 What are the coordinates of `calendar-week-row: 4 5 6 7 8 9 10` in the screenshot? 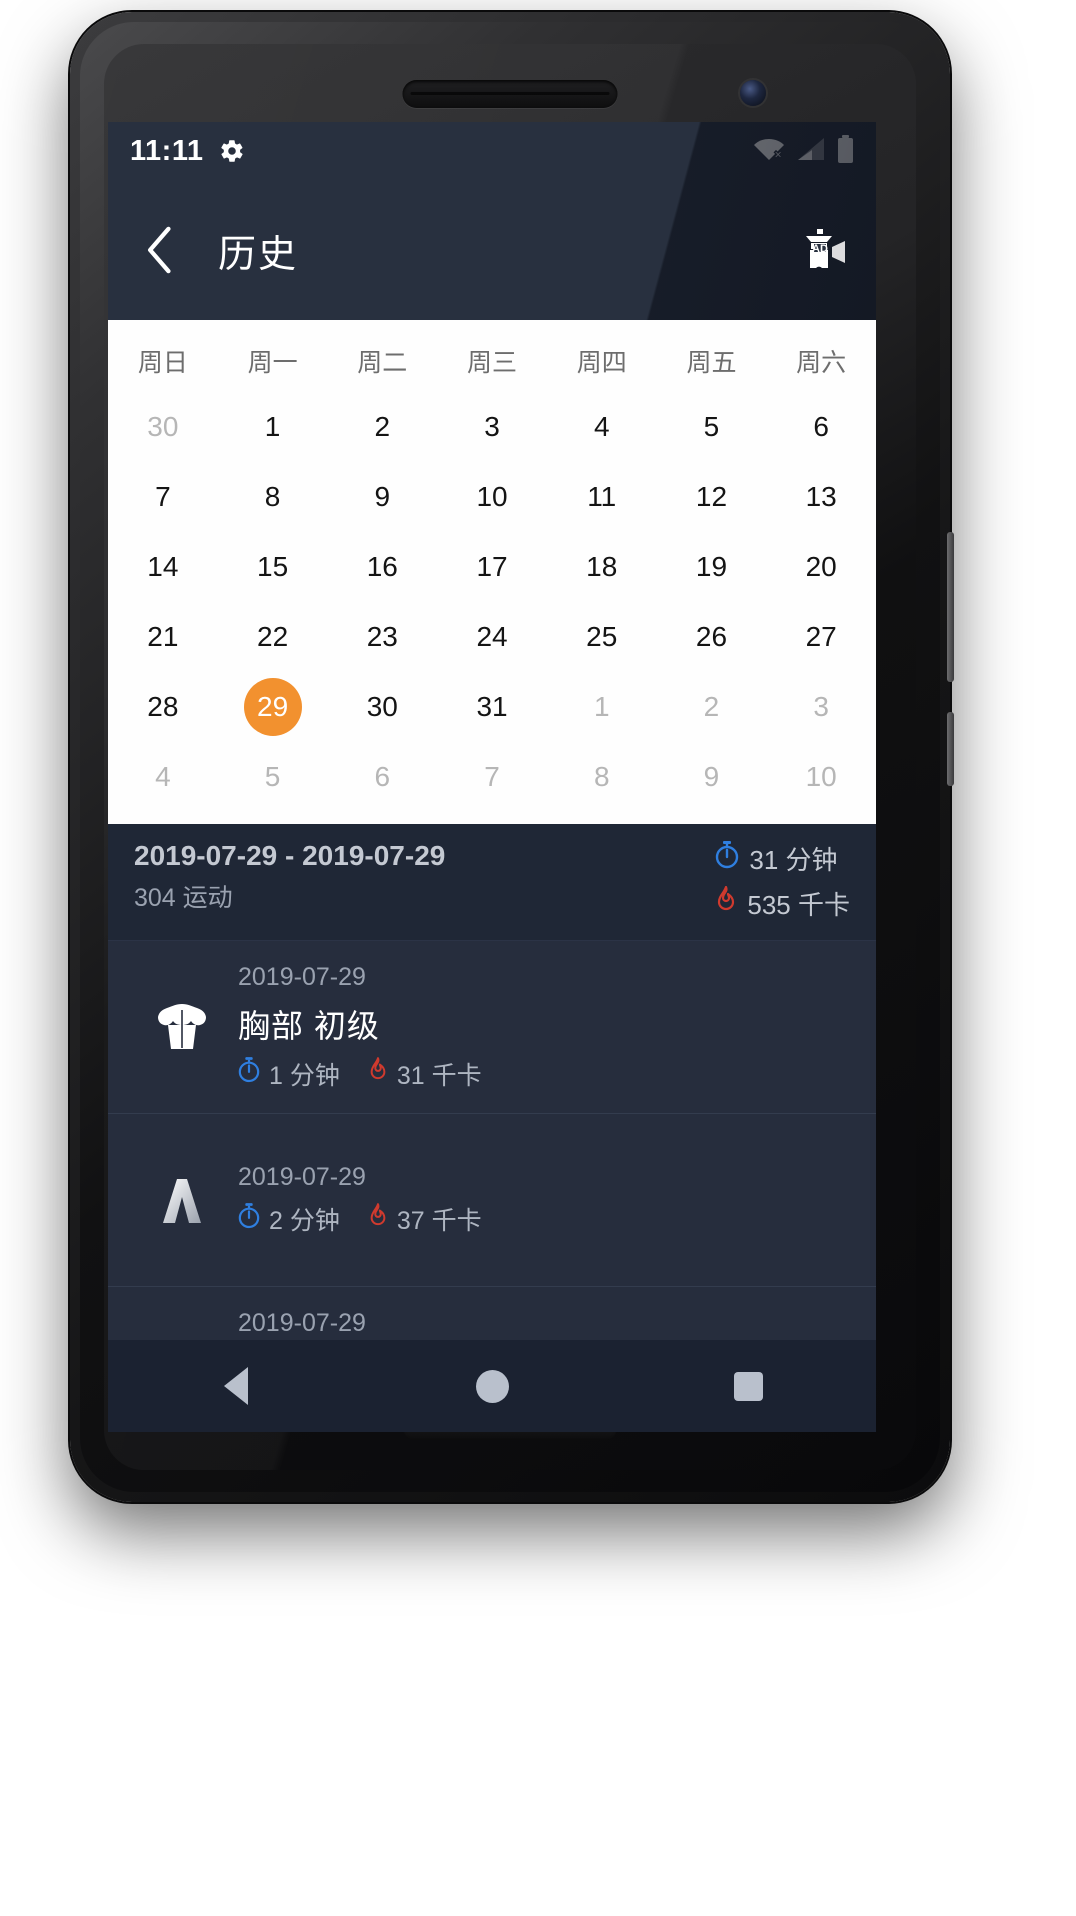 It's located at (492, 777).